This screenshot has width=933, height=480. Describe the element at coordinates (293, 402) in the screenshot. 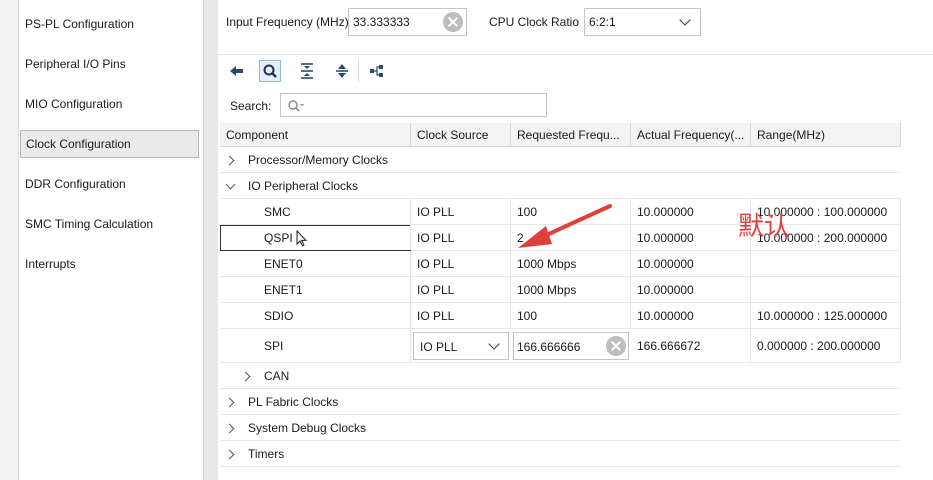

I see `group-label-pl-fabric: PL Fabric Clocks` at that location.